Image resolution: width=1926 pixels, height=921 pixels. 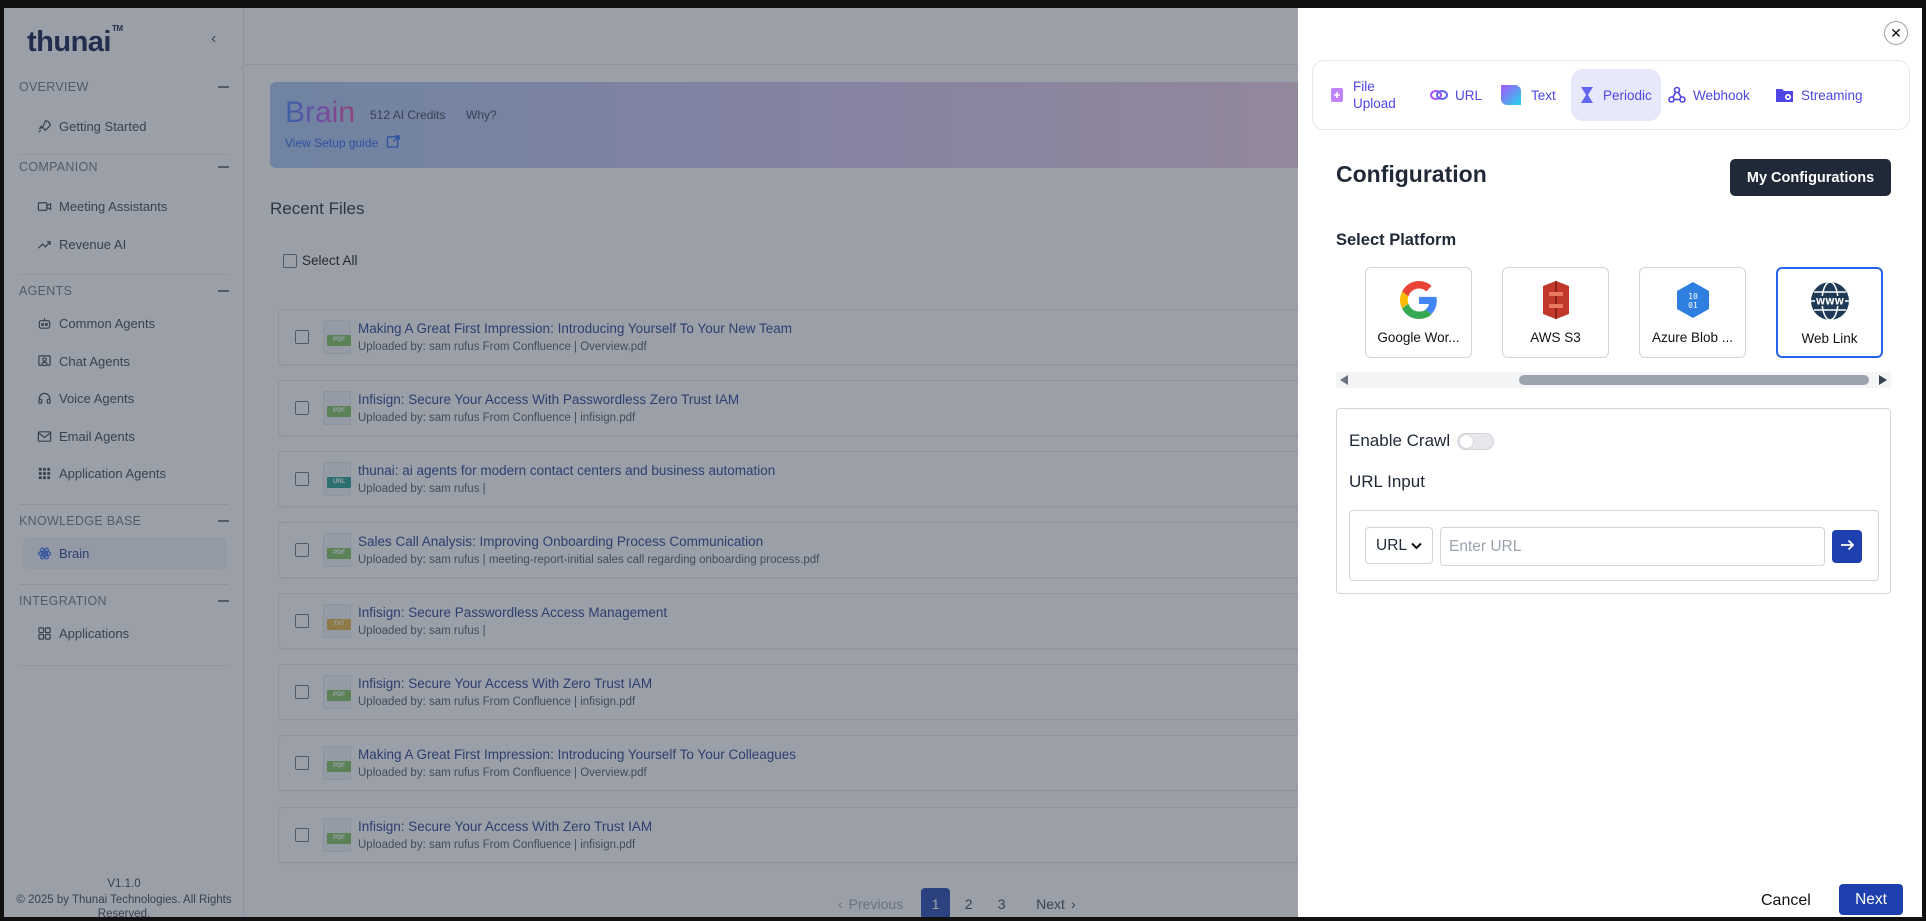 What do you see at coordinates (1693, 305) in the screenshot?
I see `svg-text: 01` at bounding box center [1693, 305].